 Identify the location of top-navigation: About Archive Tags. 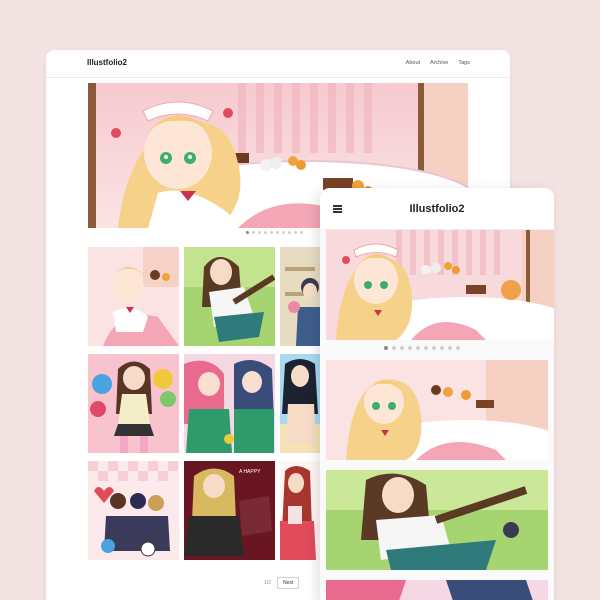
(438, 63).